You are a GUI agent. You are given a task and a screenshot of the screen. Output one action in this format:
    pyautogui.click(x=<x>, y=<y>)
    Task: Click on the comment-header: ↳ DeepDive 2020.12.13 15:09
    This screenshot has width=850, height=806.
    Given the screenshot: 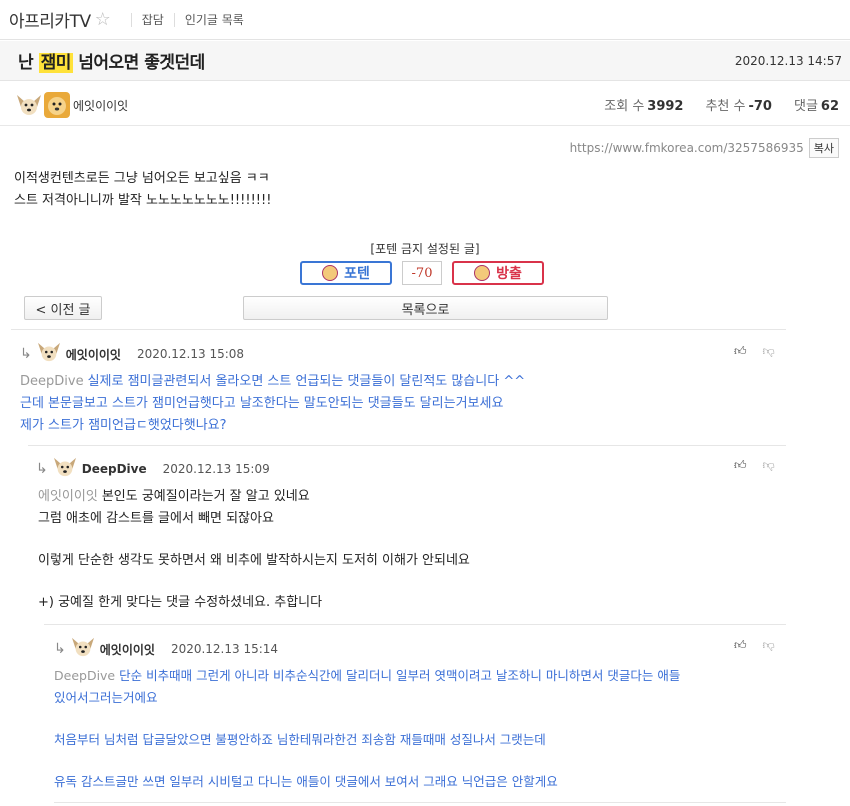 What is the action you would take?
    pyautogui.click(x=153, y=469)
    